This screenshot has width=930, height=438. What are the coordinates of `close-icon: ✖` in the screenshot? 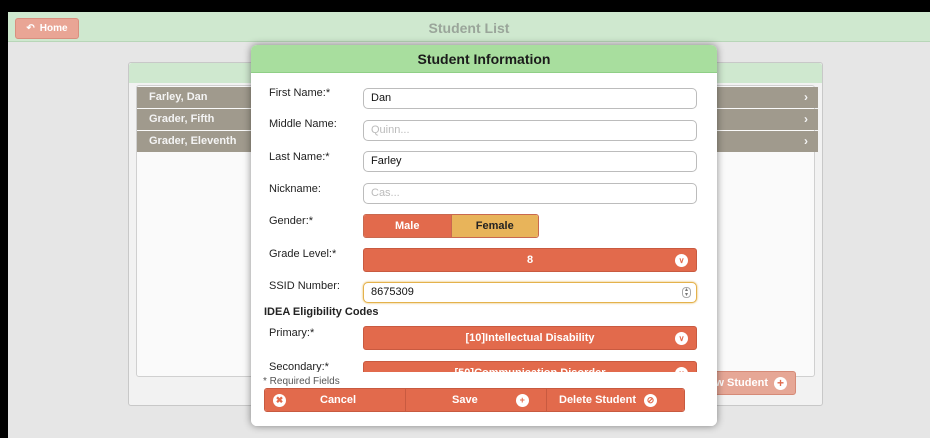 It's located at (279, 400).